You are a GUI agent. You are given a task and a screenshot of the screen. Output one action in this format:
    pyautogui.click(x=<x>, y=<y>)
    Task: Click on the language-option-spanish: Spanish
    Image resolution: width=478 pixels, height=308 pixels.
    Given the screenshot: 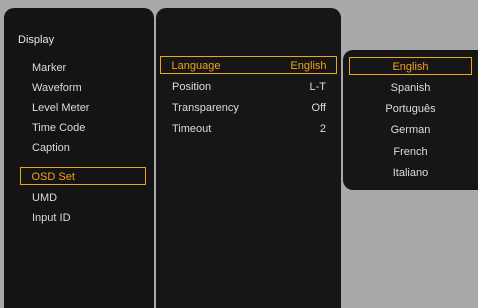 What is the action you would take?
    pyautogui.click(x=410, y=88)
    